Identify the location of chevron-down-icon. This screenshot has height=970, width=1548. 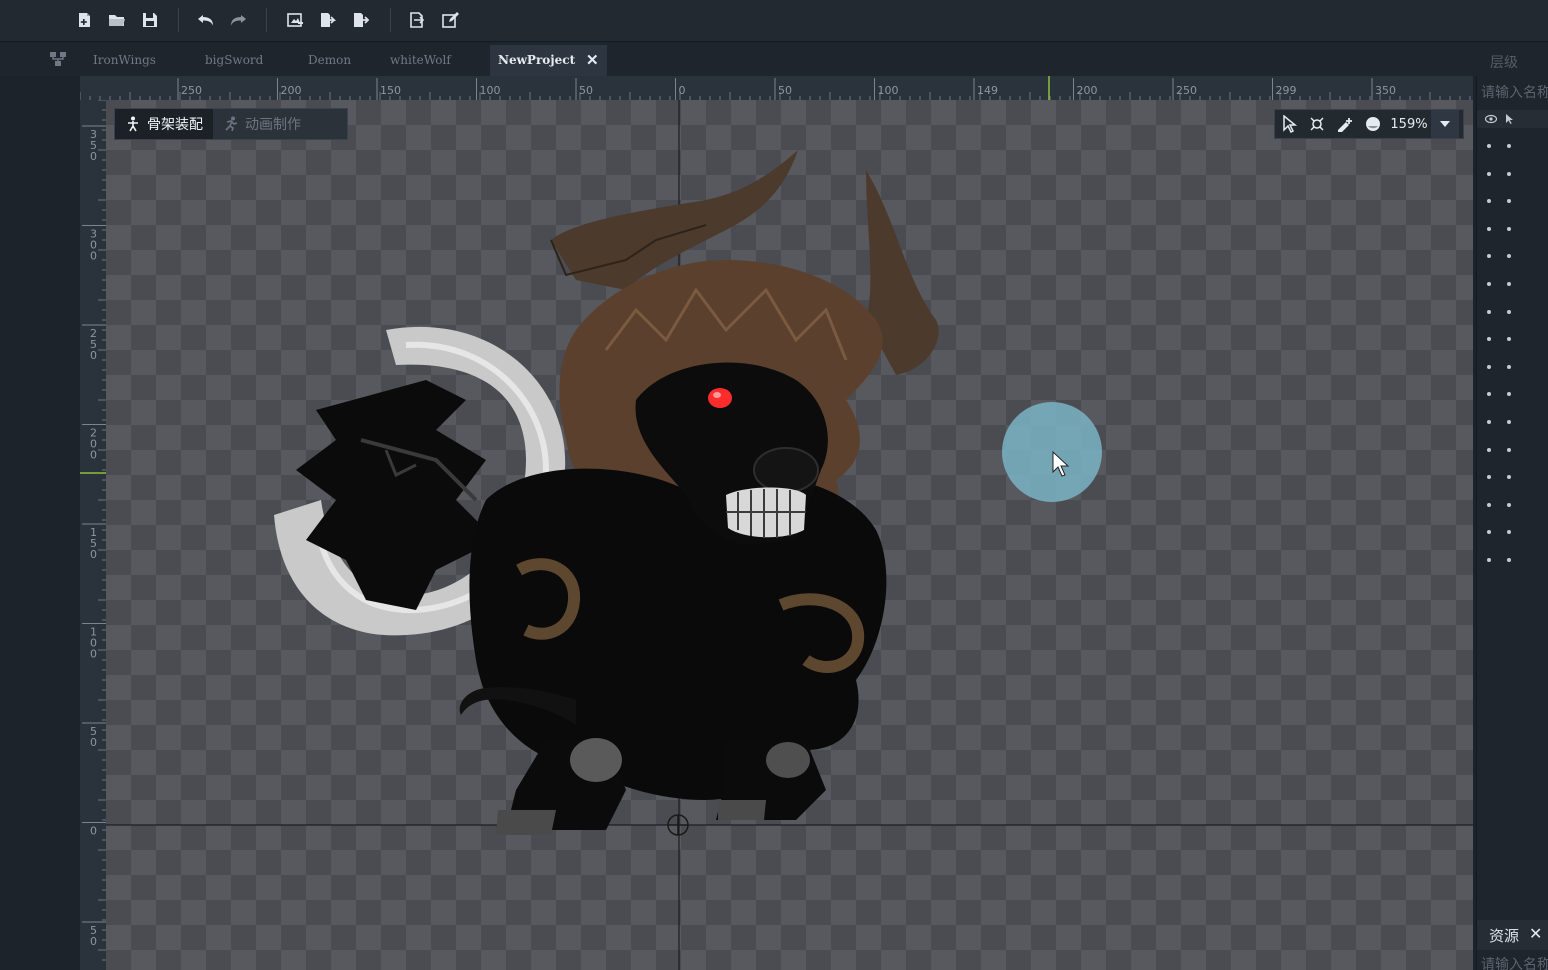
(1445, 124).